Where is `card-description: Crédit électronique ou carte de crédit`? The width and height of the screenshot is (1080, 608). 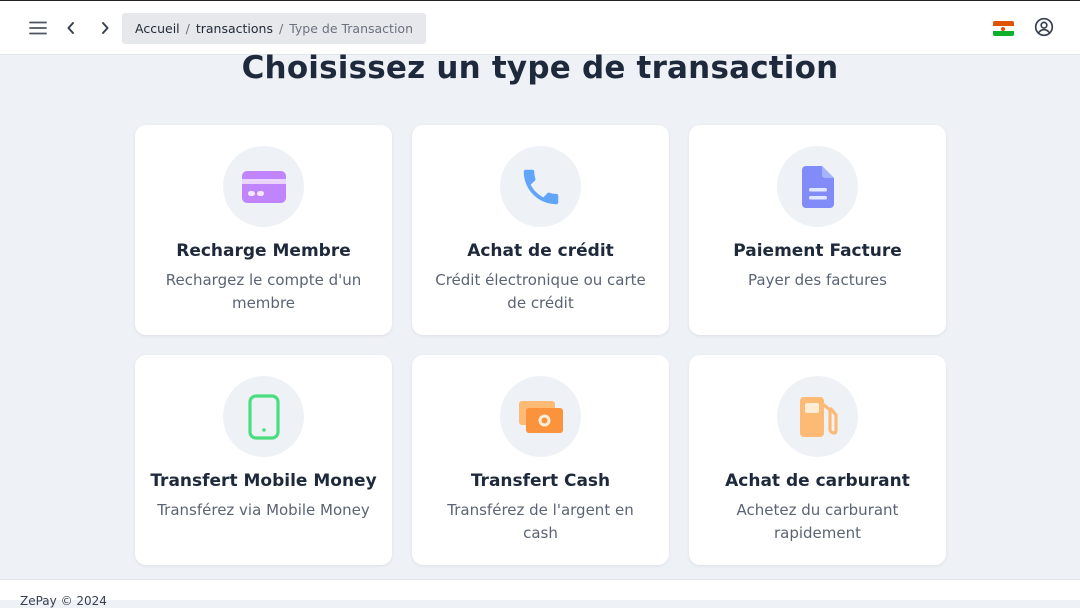
card-description: Crédit électronique ou carte de crédit is located at coordinates (540, 291).